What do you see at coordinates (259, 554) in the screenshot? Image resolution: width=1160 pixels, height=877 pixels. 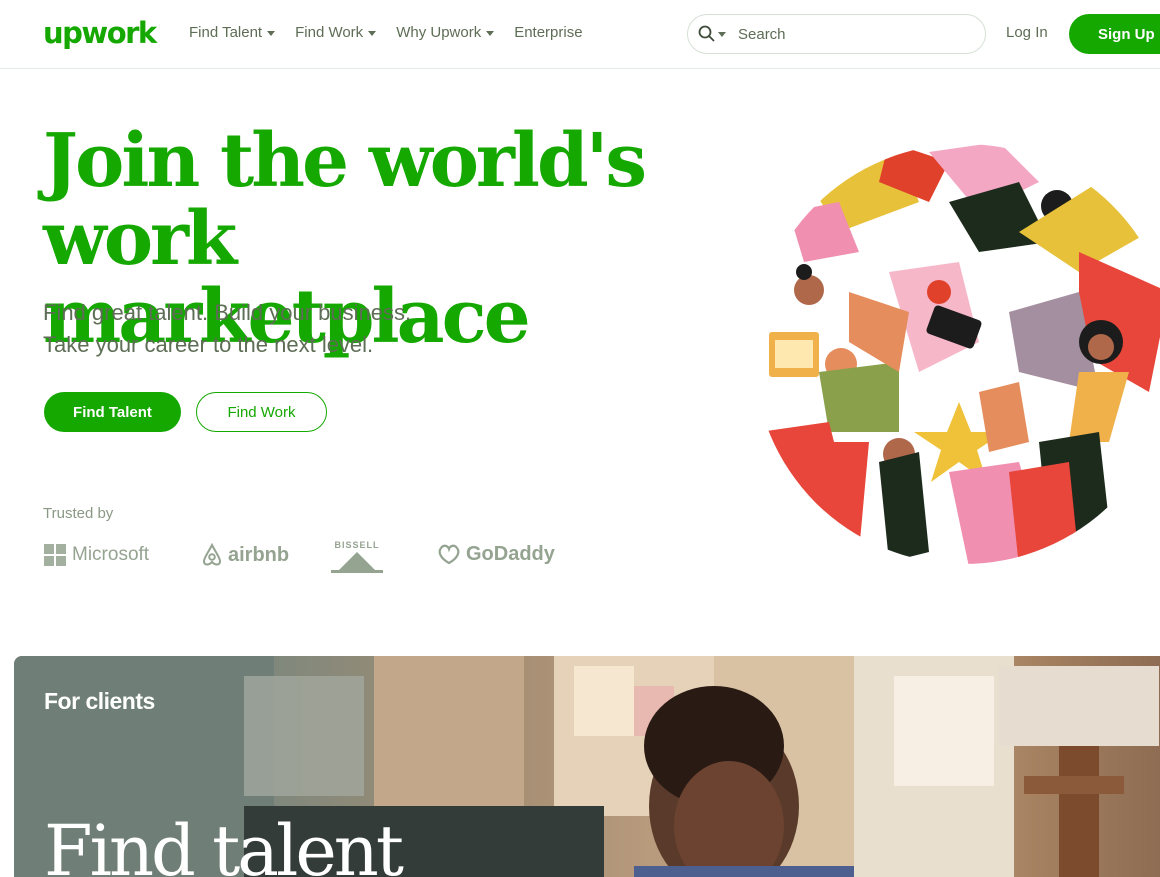 I see `airbnb-logo-text: airbnb` at bounding box center [259, 554].